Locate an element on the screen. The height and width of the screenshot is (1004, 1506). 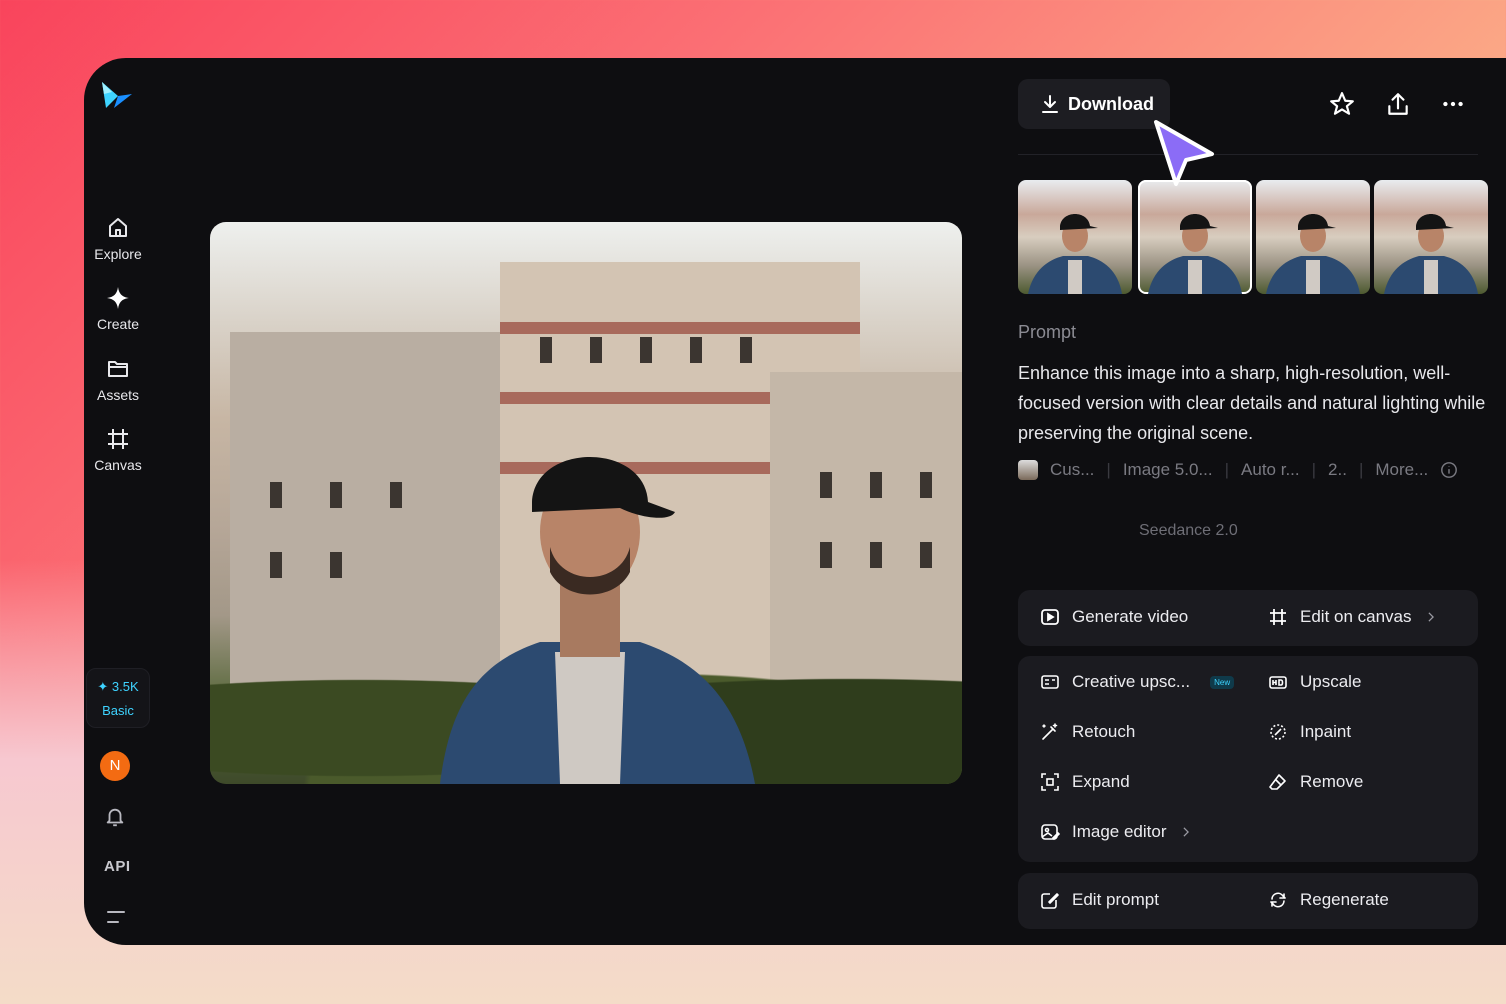
refresh-icon is located at coordinates (1278, 900).